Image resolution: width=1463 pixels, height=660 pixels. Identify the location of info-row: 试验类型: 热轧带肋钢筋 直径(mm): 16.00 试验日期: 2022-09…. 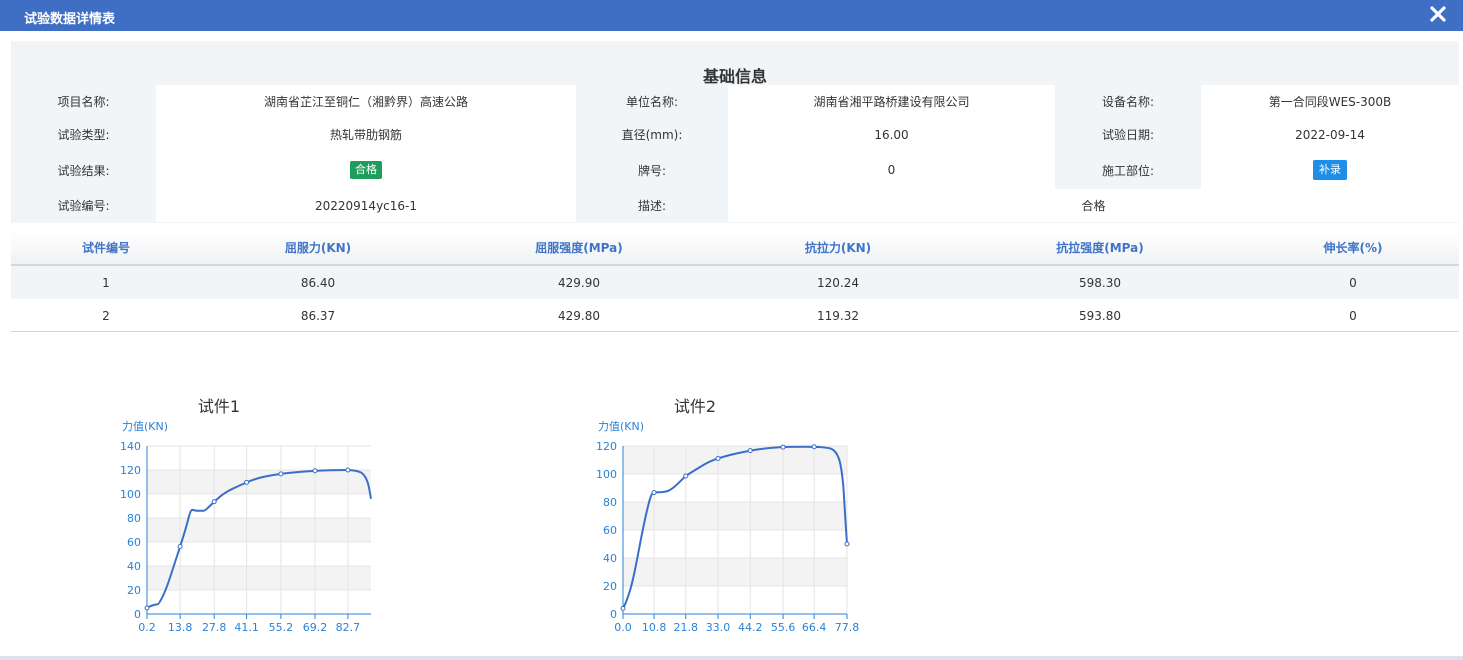
(735, 134).